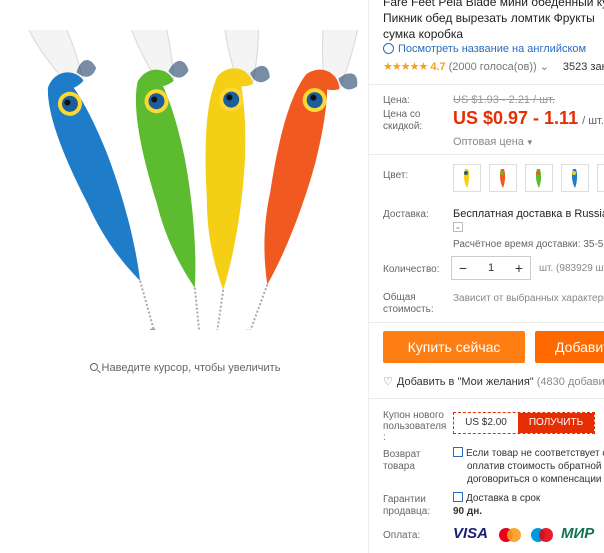 This screenshot has width=604, height=553. Describe the element at coordinates (510, 535) in the screenshot. I see `mastercard-logo-icon` at that location.